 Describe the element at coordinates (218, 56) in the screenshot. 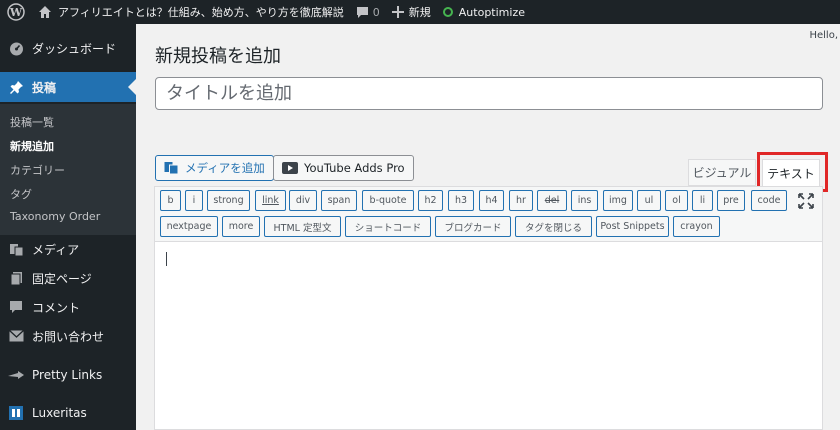

I see `page-title: 新規投稿を追加` at that location.